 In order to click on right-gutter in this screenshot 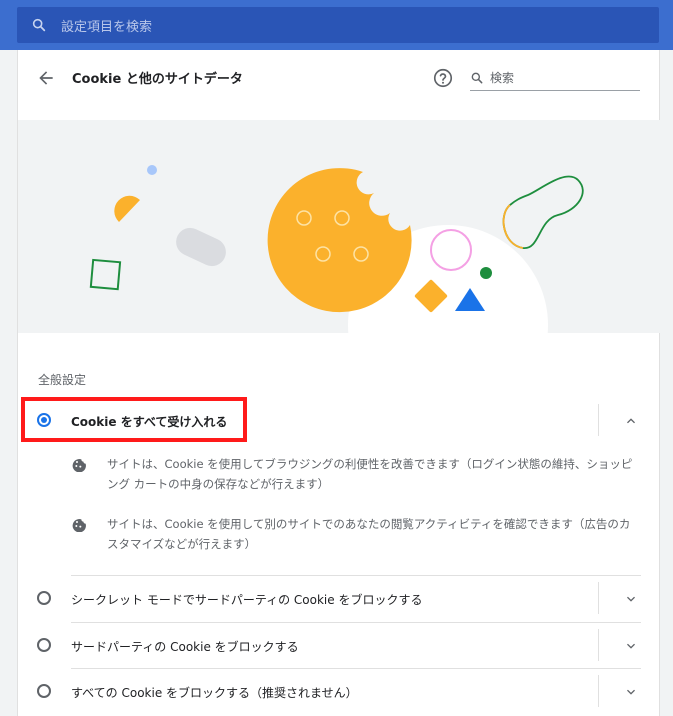, I will do `click(666, 383)`.